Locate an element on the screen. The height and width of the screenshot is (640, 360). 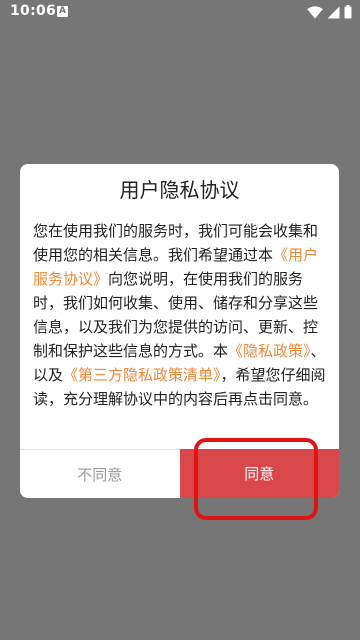
third-party-policy-link: 《第三方隐私政策清单》 is located at coordinates (142, 375).